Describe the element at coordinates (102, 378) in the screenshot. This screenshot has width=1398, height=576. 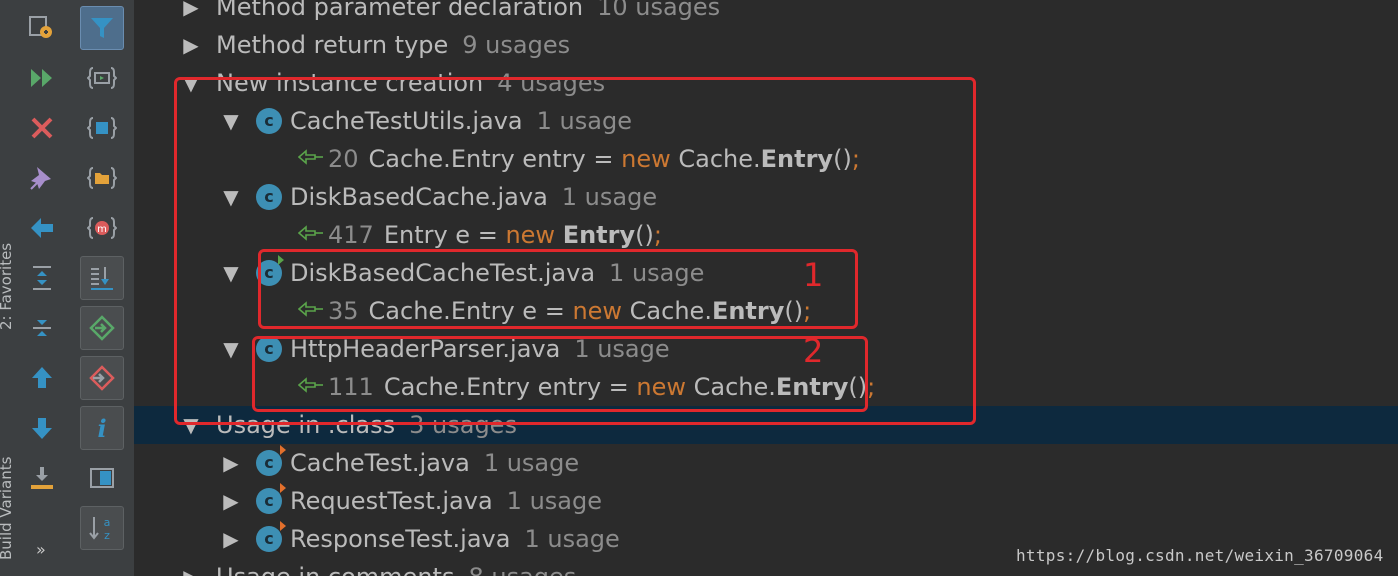
I see `show-read-access-icon` at that location.